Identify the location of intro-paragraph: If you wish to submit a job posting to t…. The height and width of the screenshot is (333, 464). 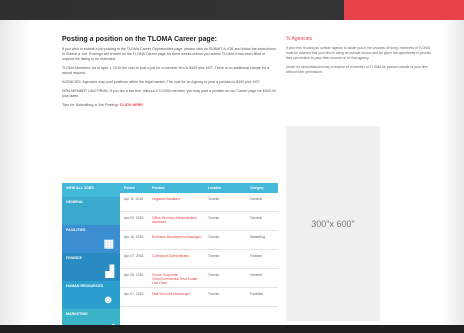
(169, 54).